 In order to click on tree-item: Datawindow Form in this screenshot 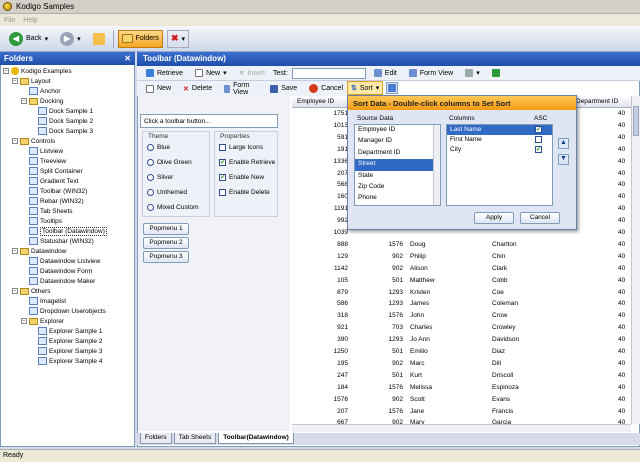, I will do `click(67, 271)`.